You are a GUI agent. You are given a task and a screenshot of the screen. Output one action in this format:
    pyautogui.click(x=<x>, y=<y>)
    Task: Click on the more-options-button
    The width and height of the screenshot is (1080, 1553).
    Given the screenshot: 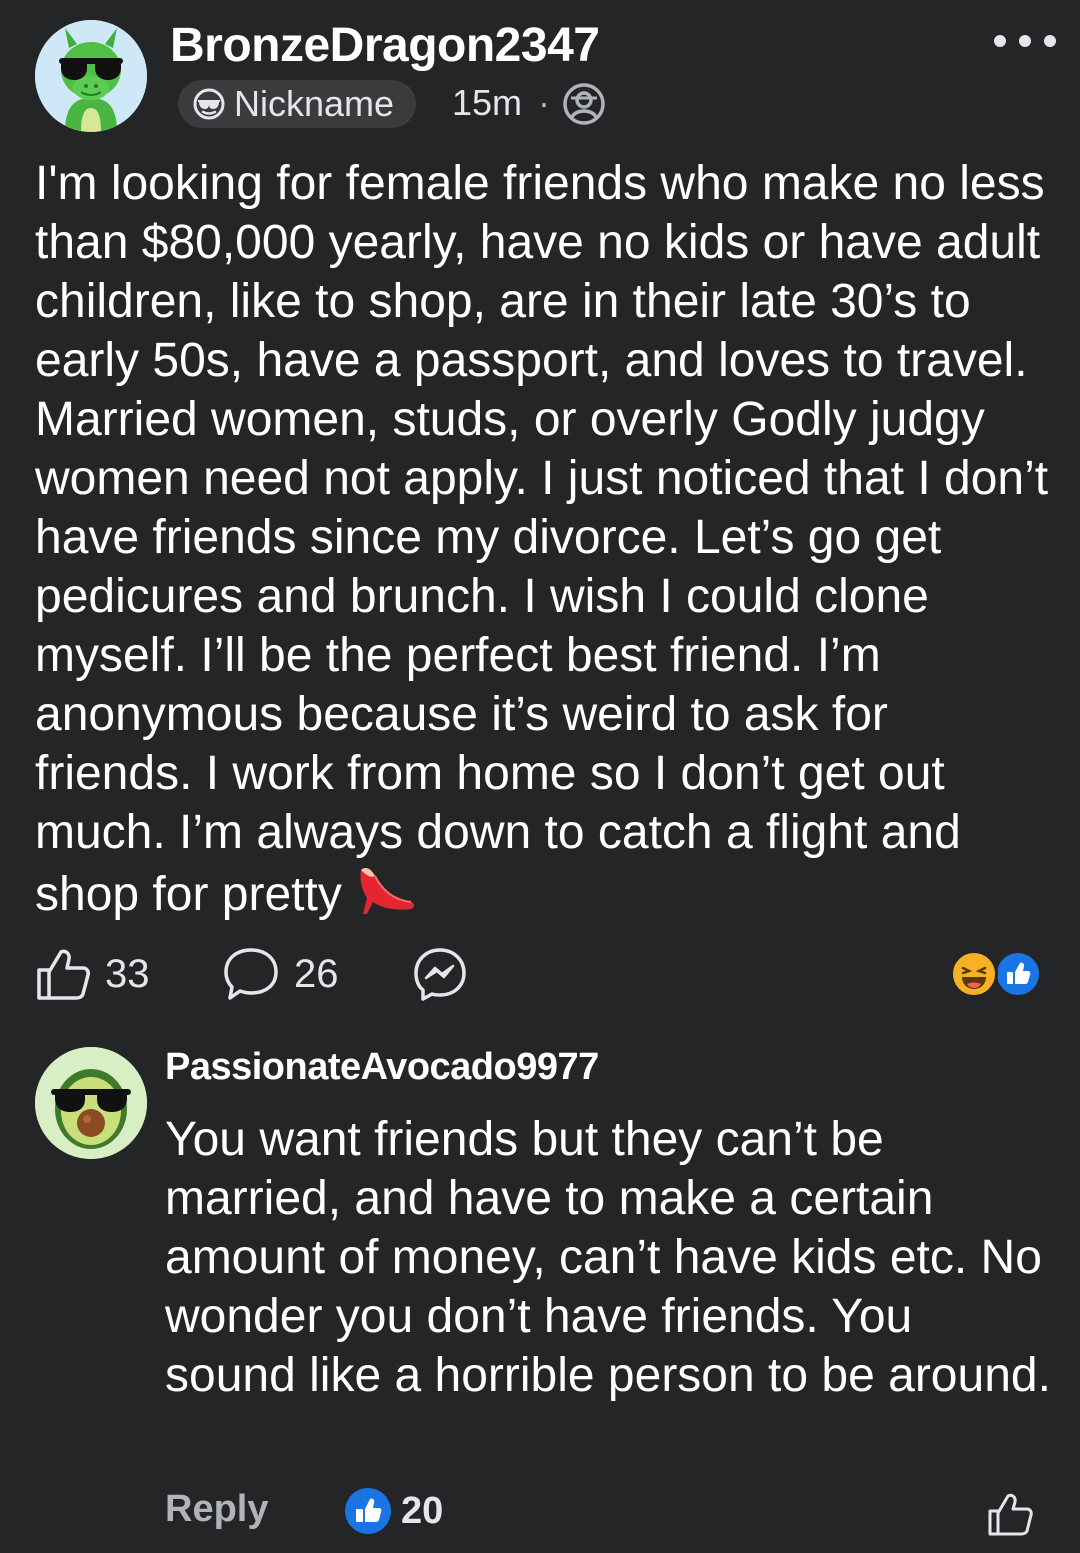 What is the action you would take?
    pyautogui.click(x=1025, y=41)
    